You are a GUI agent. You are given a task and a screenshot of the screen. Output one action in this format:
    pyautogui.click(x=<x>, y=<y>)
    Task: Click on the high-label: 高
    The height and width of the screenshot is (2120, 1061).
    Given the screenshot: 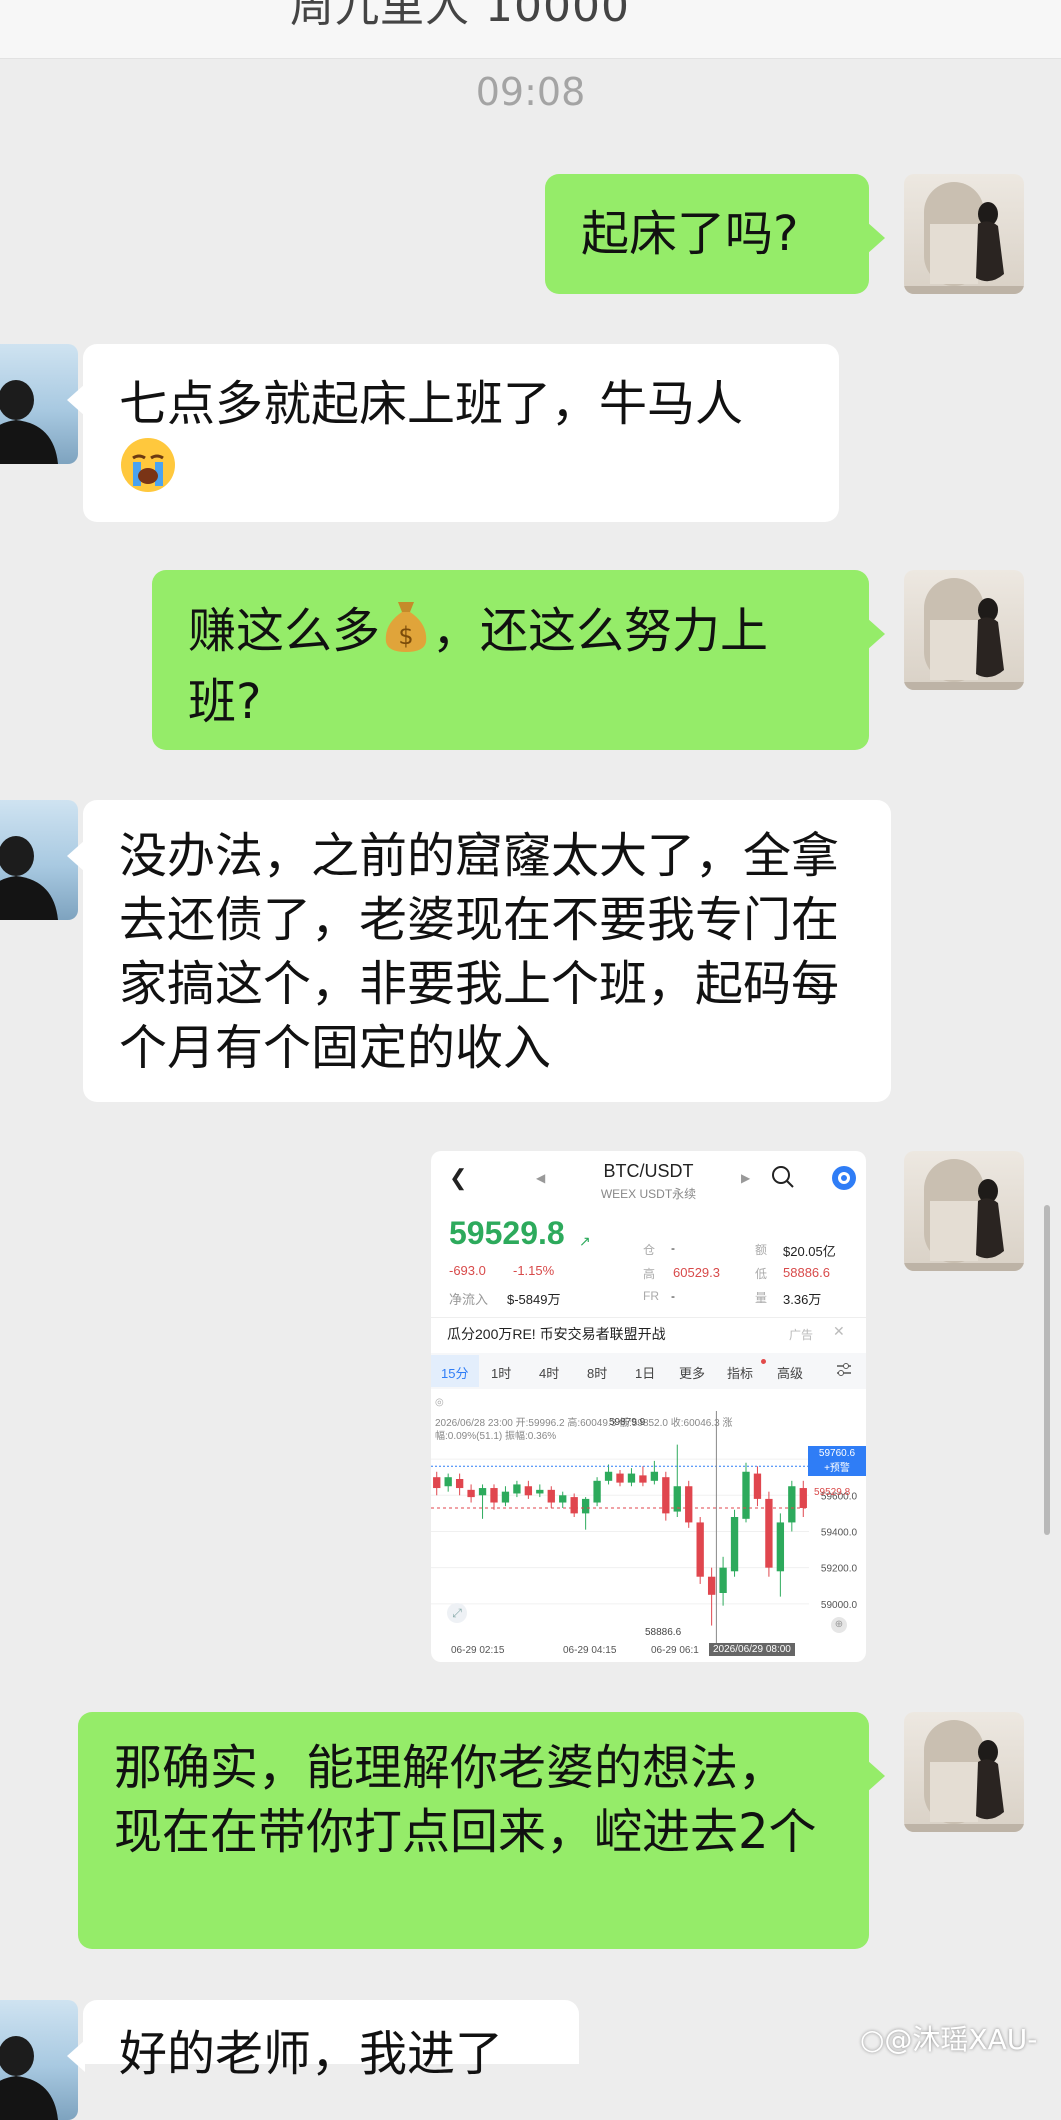 What is the action you would take?
    pyautogui.click(x=649, y=1274)
    